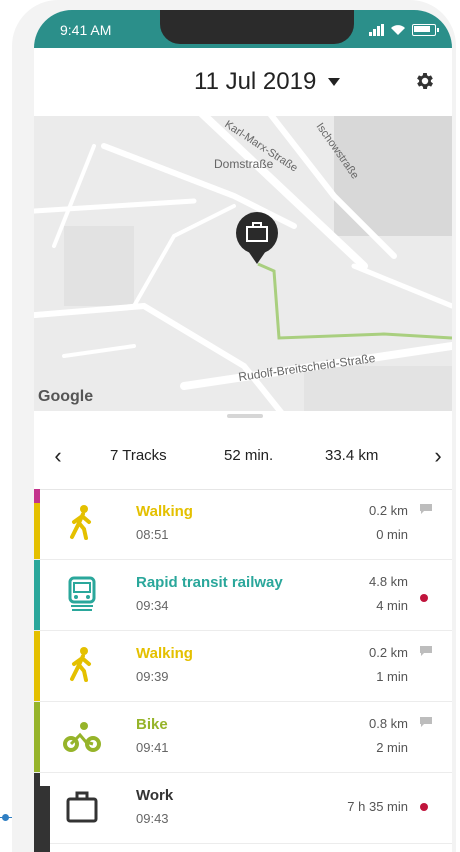  What do you see at coordinates (392, 747) in the screenshot?
I see `track-duration: 2 min` at bounding box center [392, 747].